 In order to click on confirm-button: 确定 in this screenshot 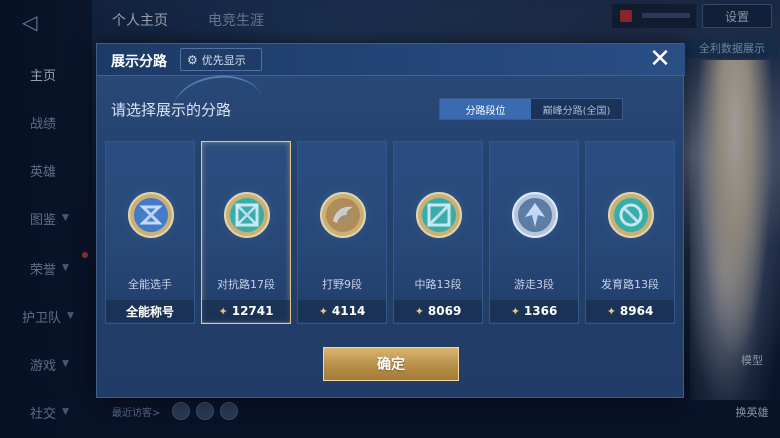, I will do `click(391, 364)`.